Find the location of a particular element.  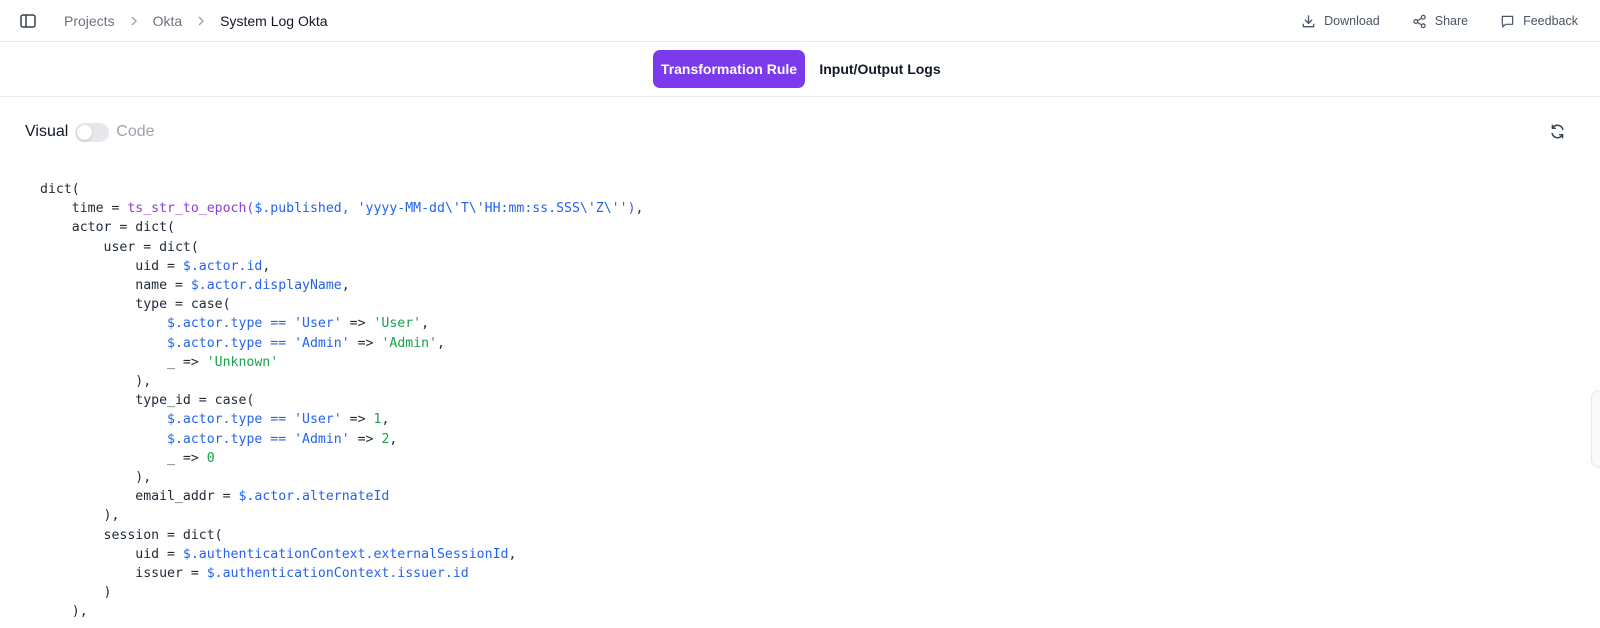

visual-code-toggle is located at coordinates (92, 132).